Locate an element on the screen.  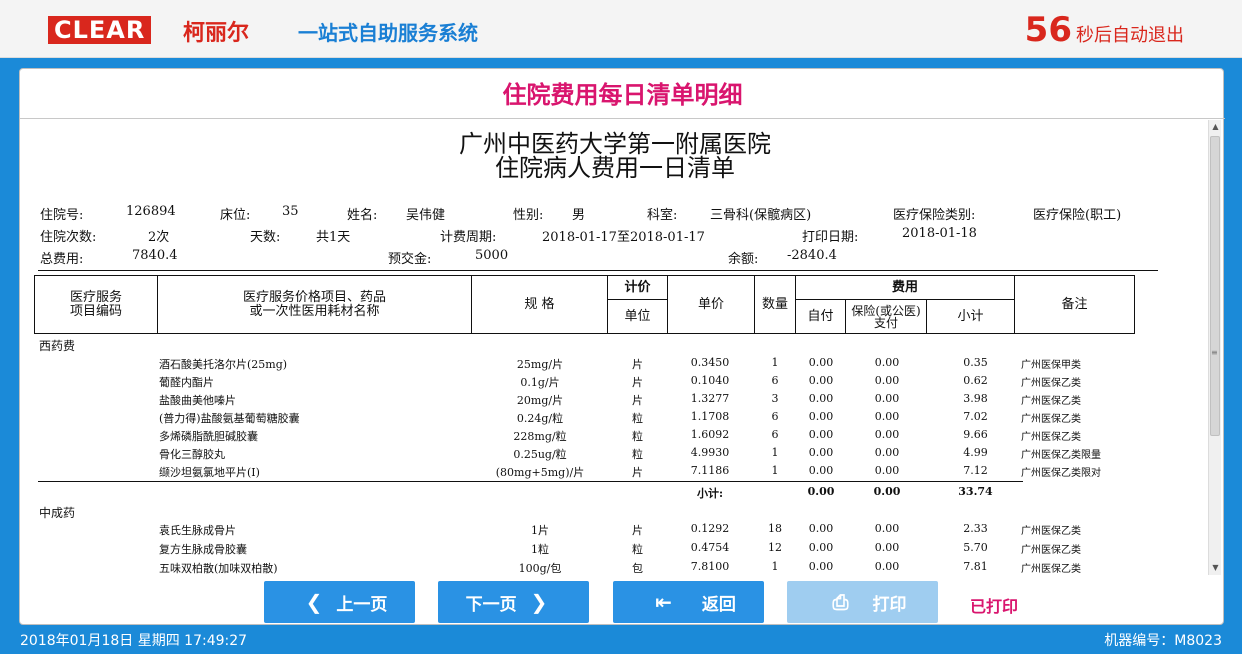
print-label: 打印 is located at coordinates (889, 604).